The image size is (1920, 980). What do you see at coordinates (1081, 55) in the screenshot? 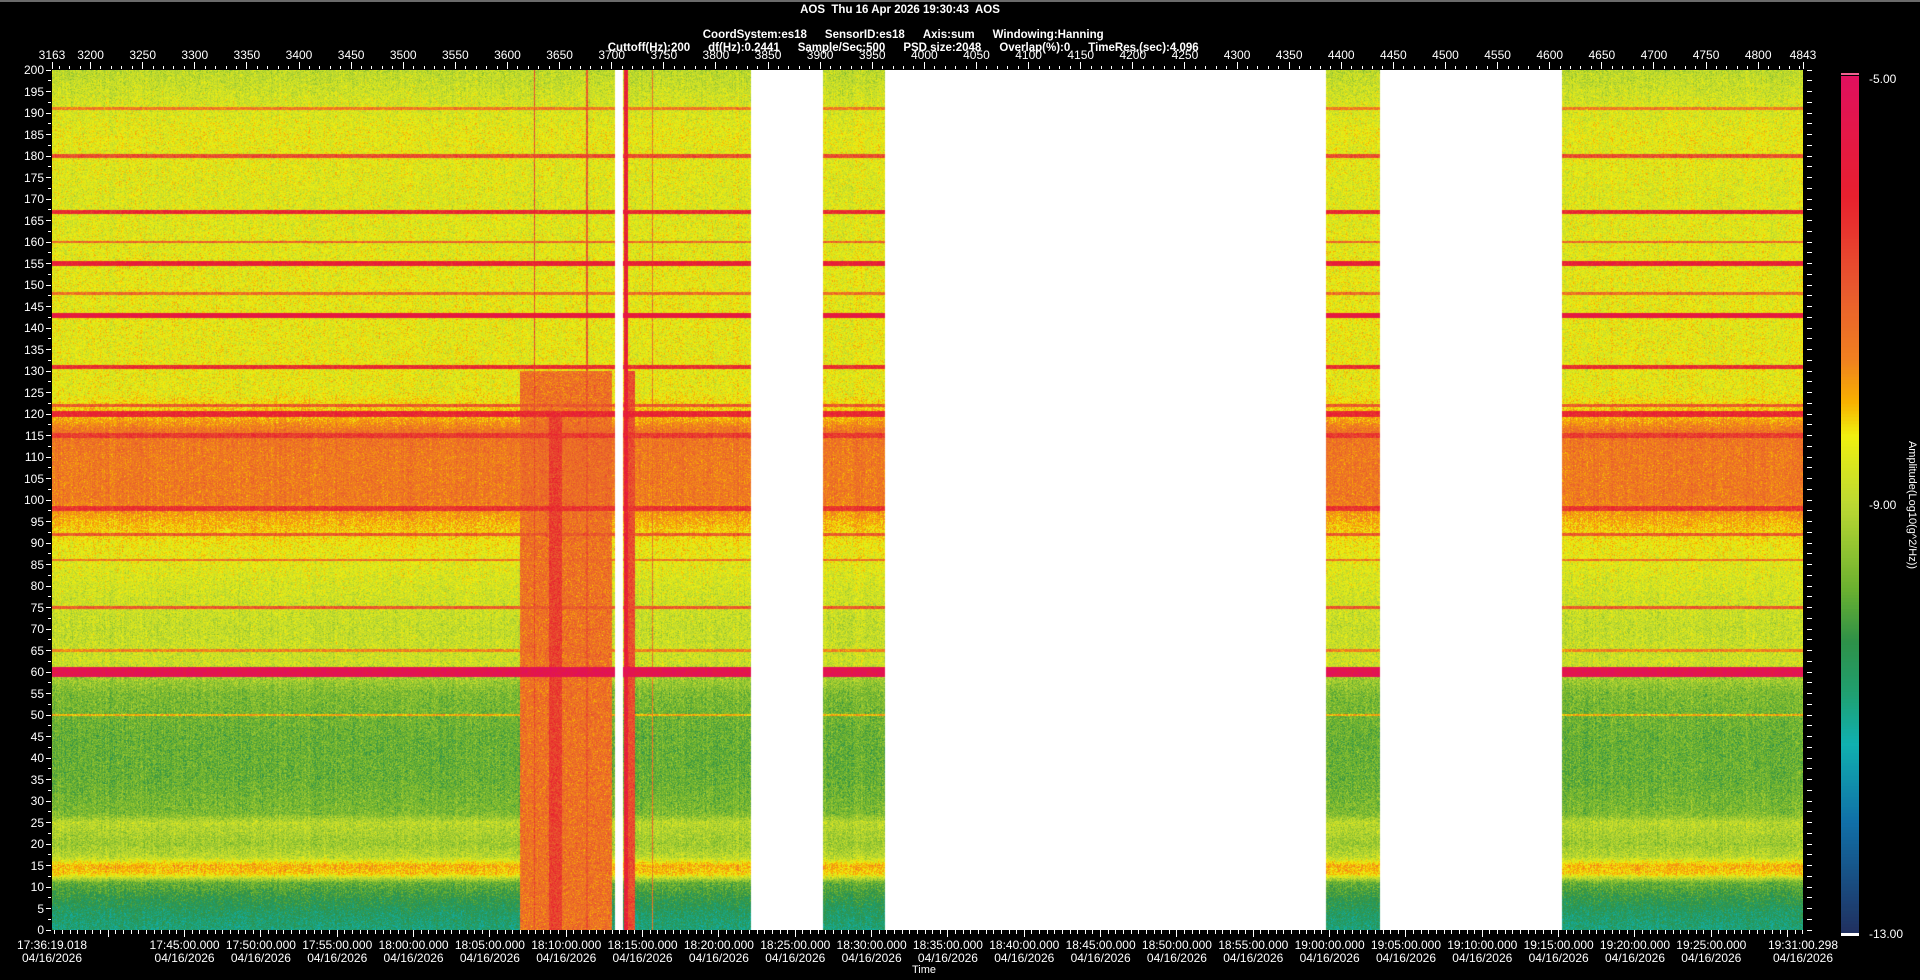
I see `top-tick-label: 4150` at bounding box center [1081, 55].